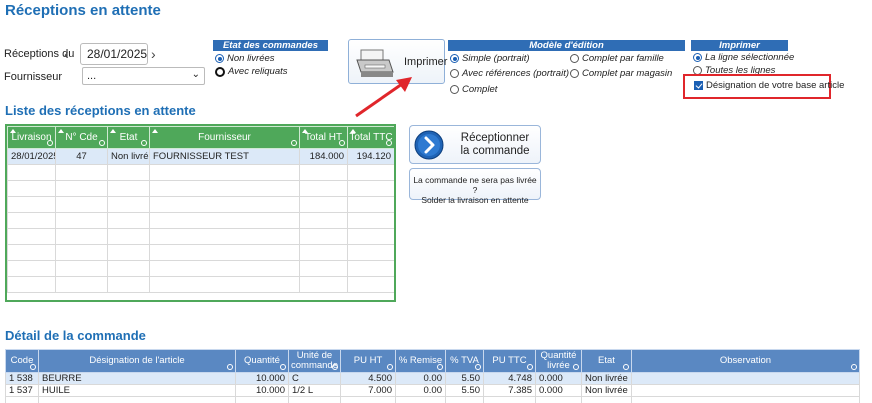 Image resolution: width=872 pixels, height=403 pixels. Describe the element at coordinates (114, 54) in the screenshot. I see `date-field: 28/01/2025` at that location.